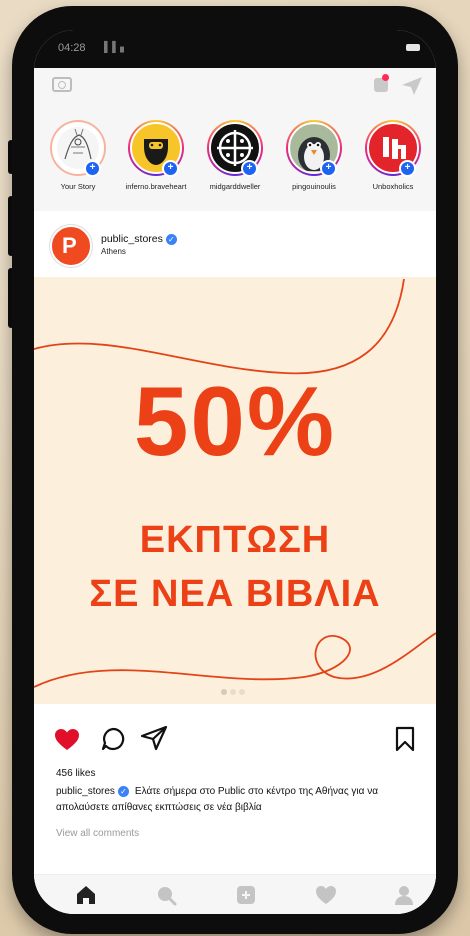  I want to click on notification-dot, so click(385, 77).